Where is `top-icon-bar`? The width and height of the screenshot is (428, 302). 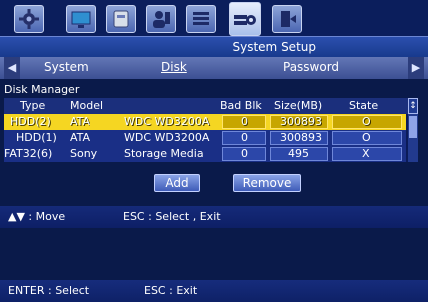
top-icon-bar is located at coordinates (214, 18).